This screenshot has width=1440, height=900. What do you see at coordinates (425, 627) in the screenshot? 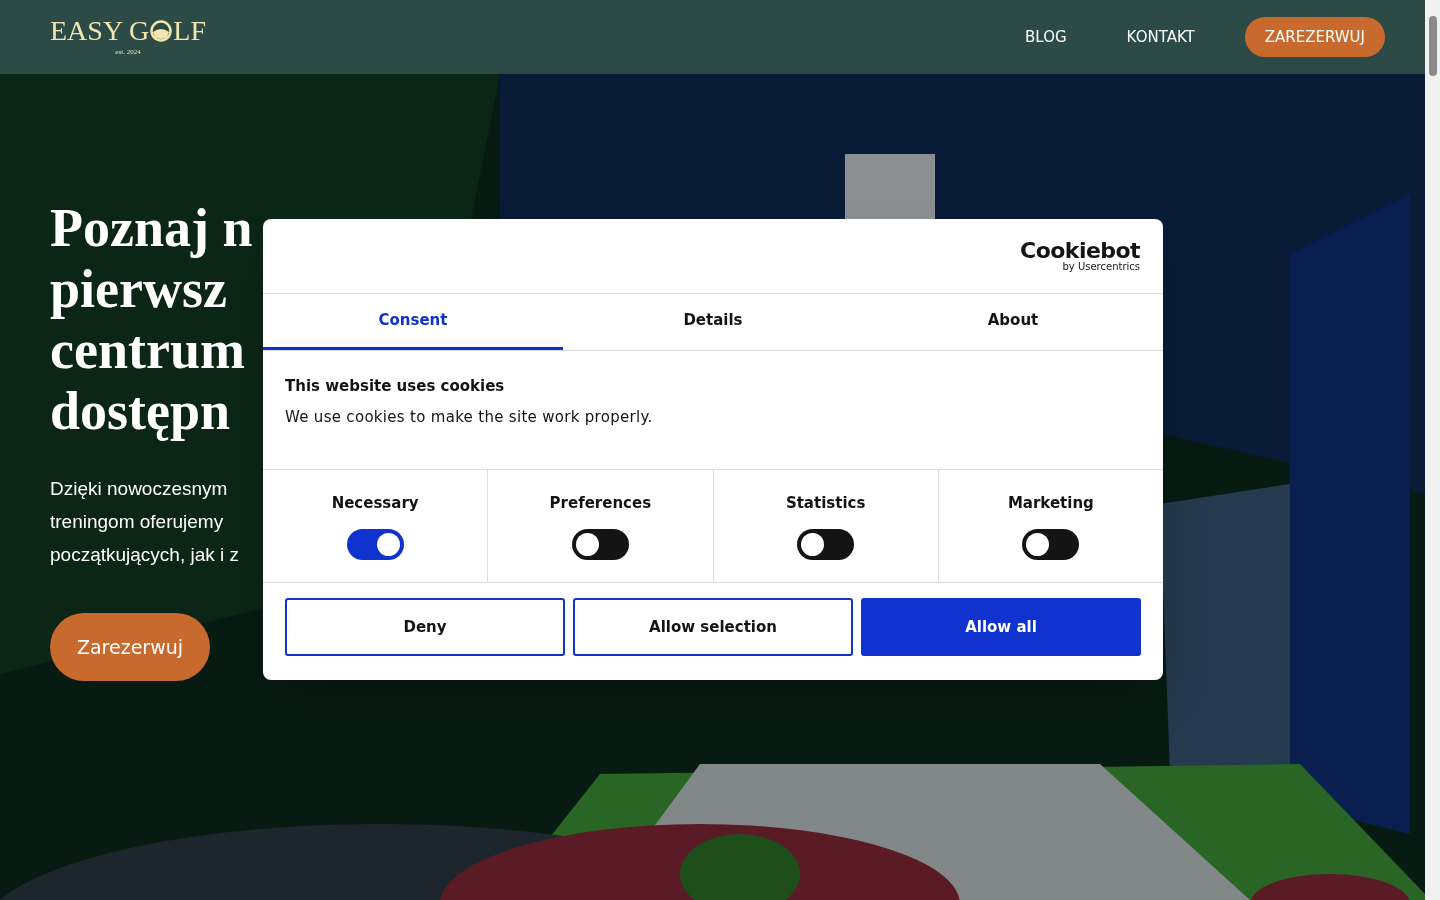
I see `consent-button: Deny` at bounding box center [425, 627].